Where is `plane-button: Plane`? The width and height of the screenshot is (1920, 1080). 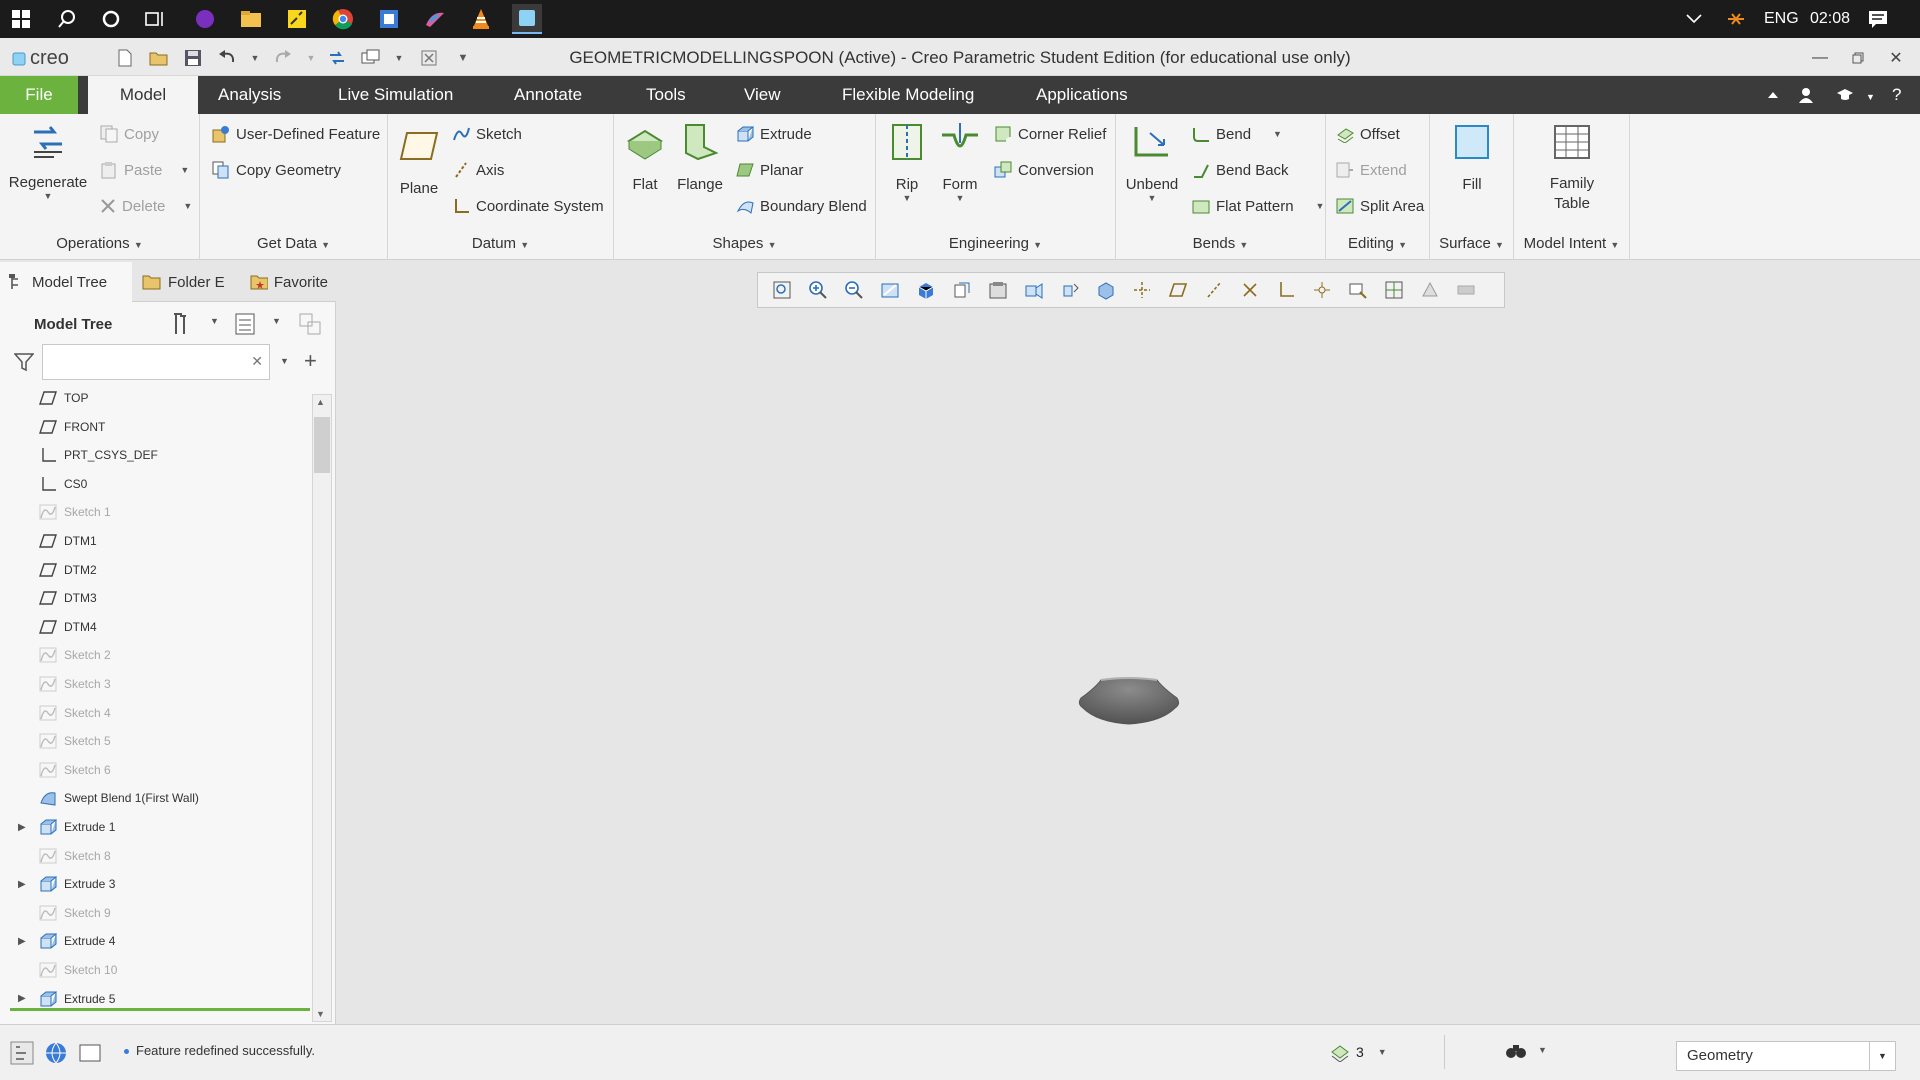
plane-button: Plane is located at coordinates (419, 160).